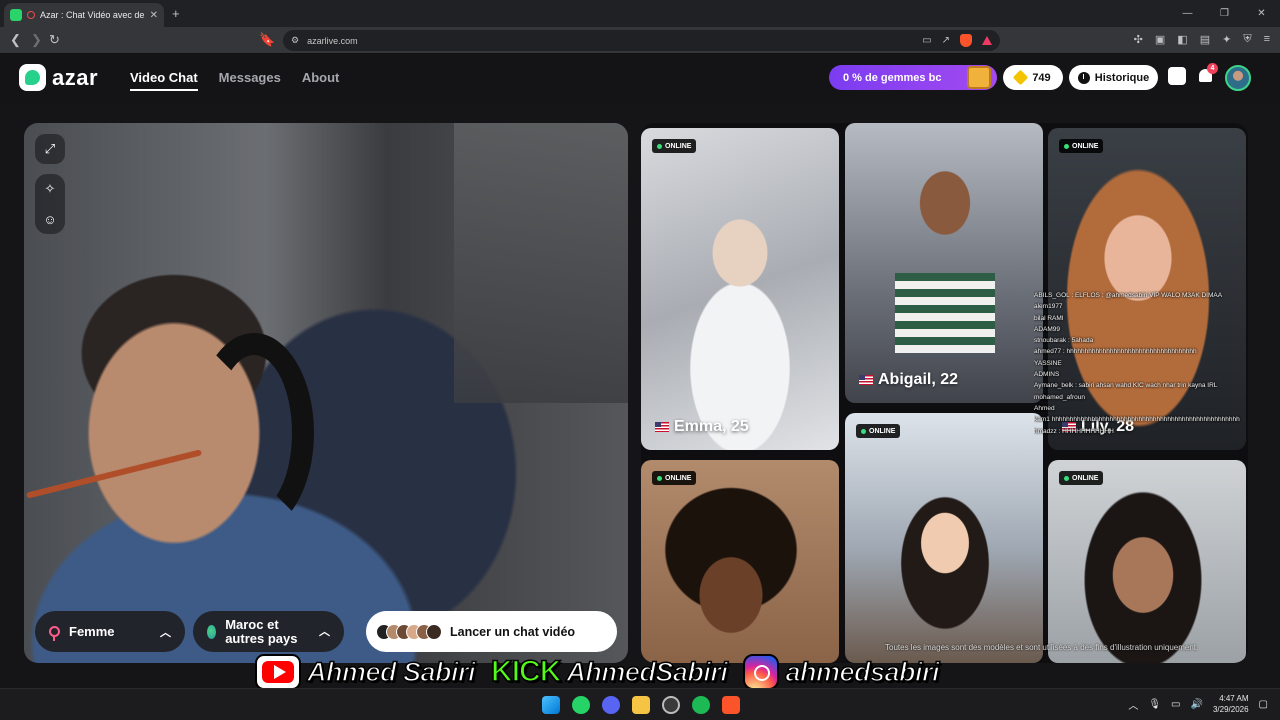 The width and height of the screenshot is (1280, 720). Describe the element at coordinates (1047, 375) in the screenshot. I see `chat-message: ADMINS` at that location.